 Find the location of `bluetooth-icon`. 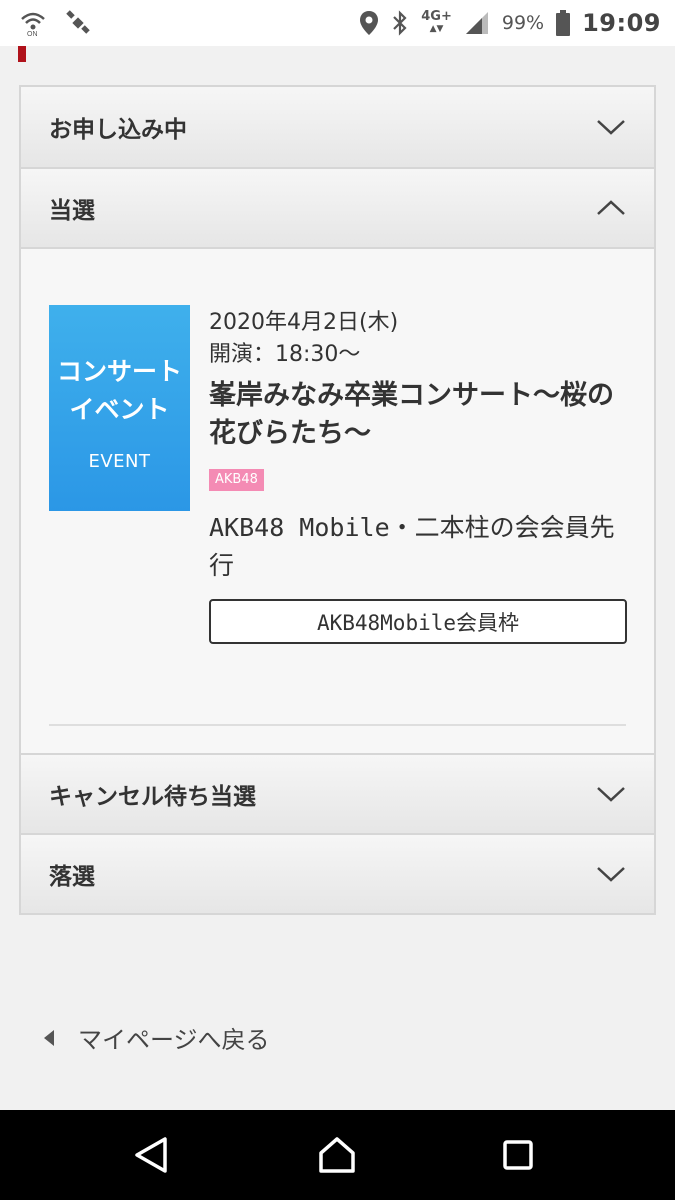

bluetooth-icon is located at coordinates (400, 23).